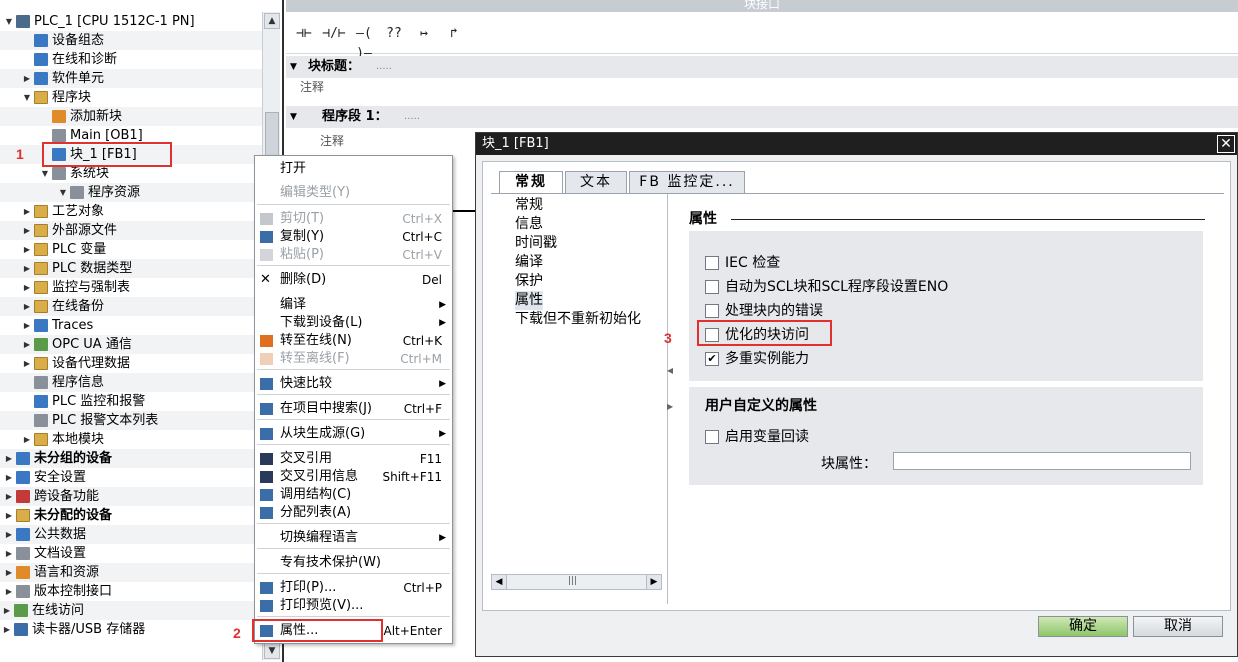 This screenshot has width=1238, height=662. I want to click on tree-item: 添加新块, so click(131, 116).